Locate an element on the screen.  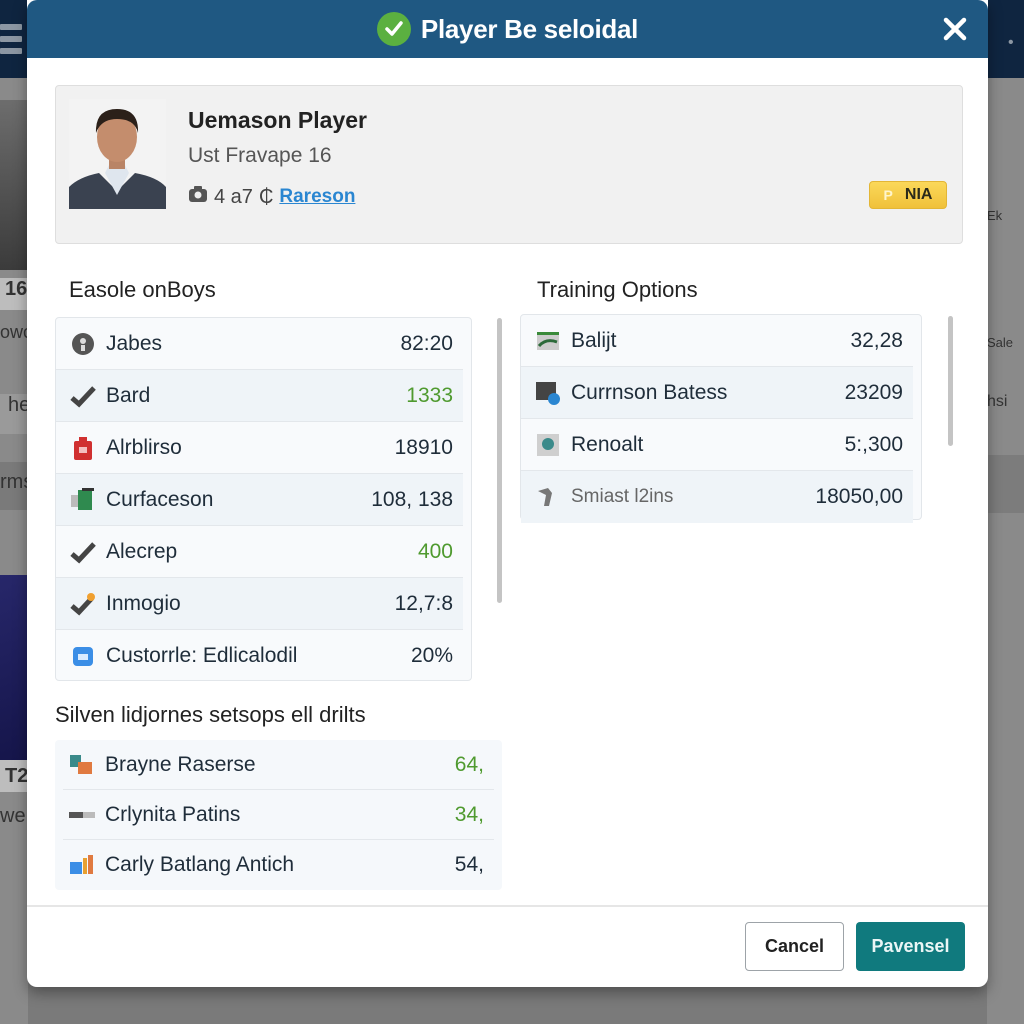
list-item: Alecrep 400 is located at coordinates (259, 552).